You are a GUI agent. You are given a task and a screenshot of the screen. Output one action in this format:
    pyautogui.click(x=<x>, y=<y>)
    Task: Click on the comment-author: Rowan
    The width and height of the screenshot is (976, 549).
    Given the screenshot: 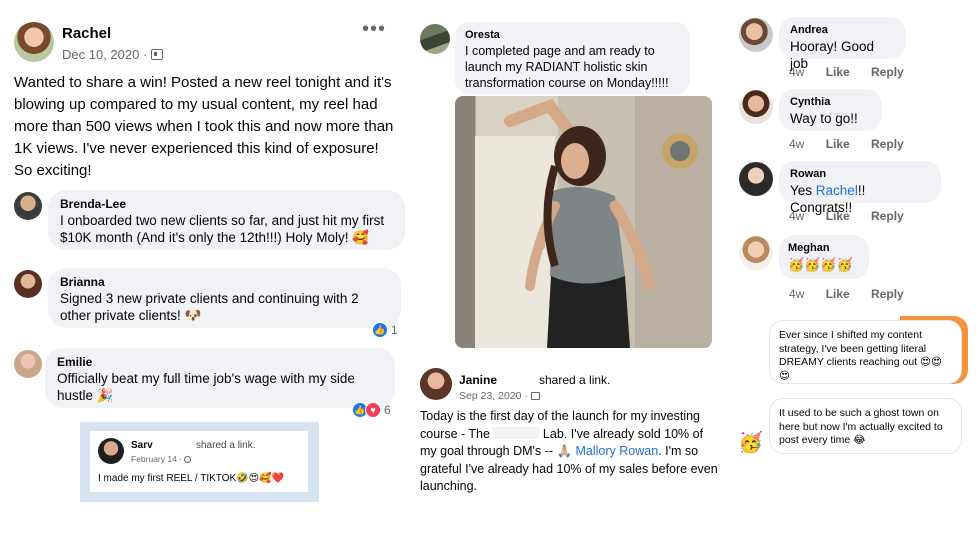 What is the action you would take?
    pyautogui.click(x=860, y=174)
    